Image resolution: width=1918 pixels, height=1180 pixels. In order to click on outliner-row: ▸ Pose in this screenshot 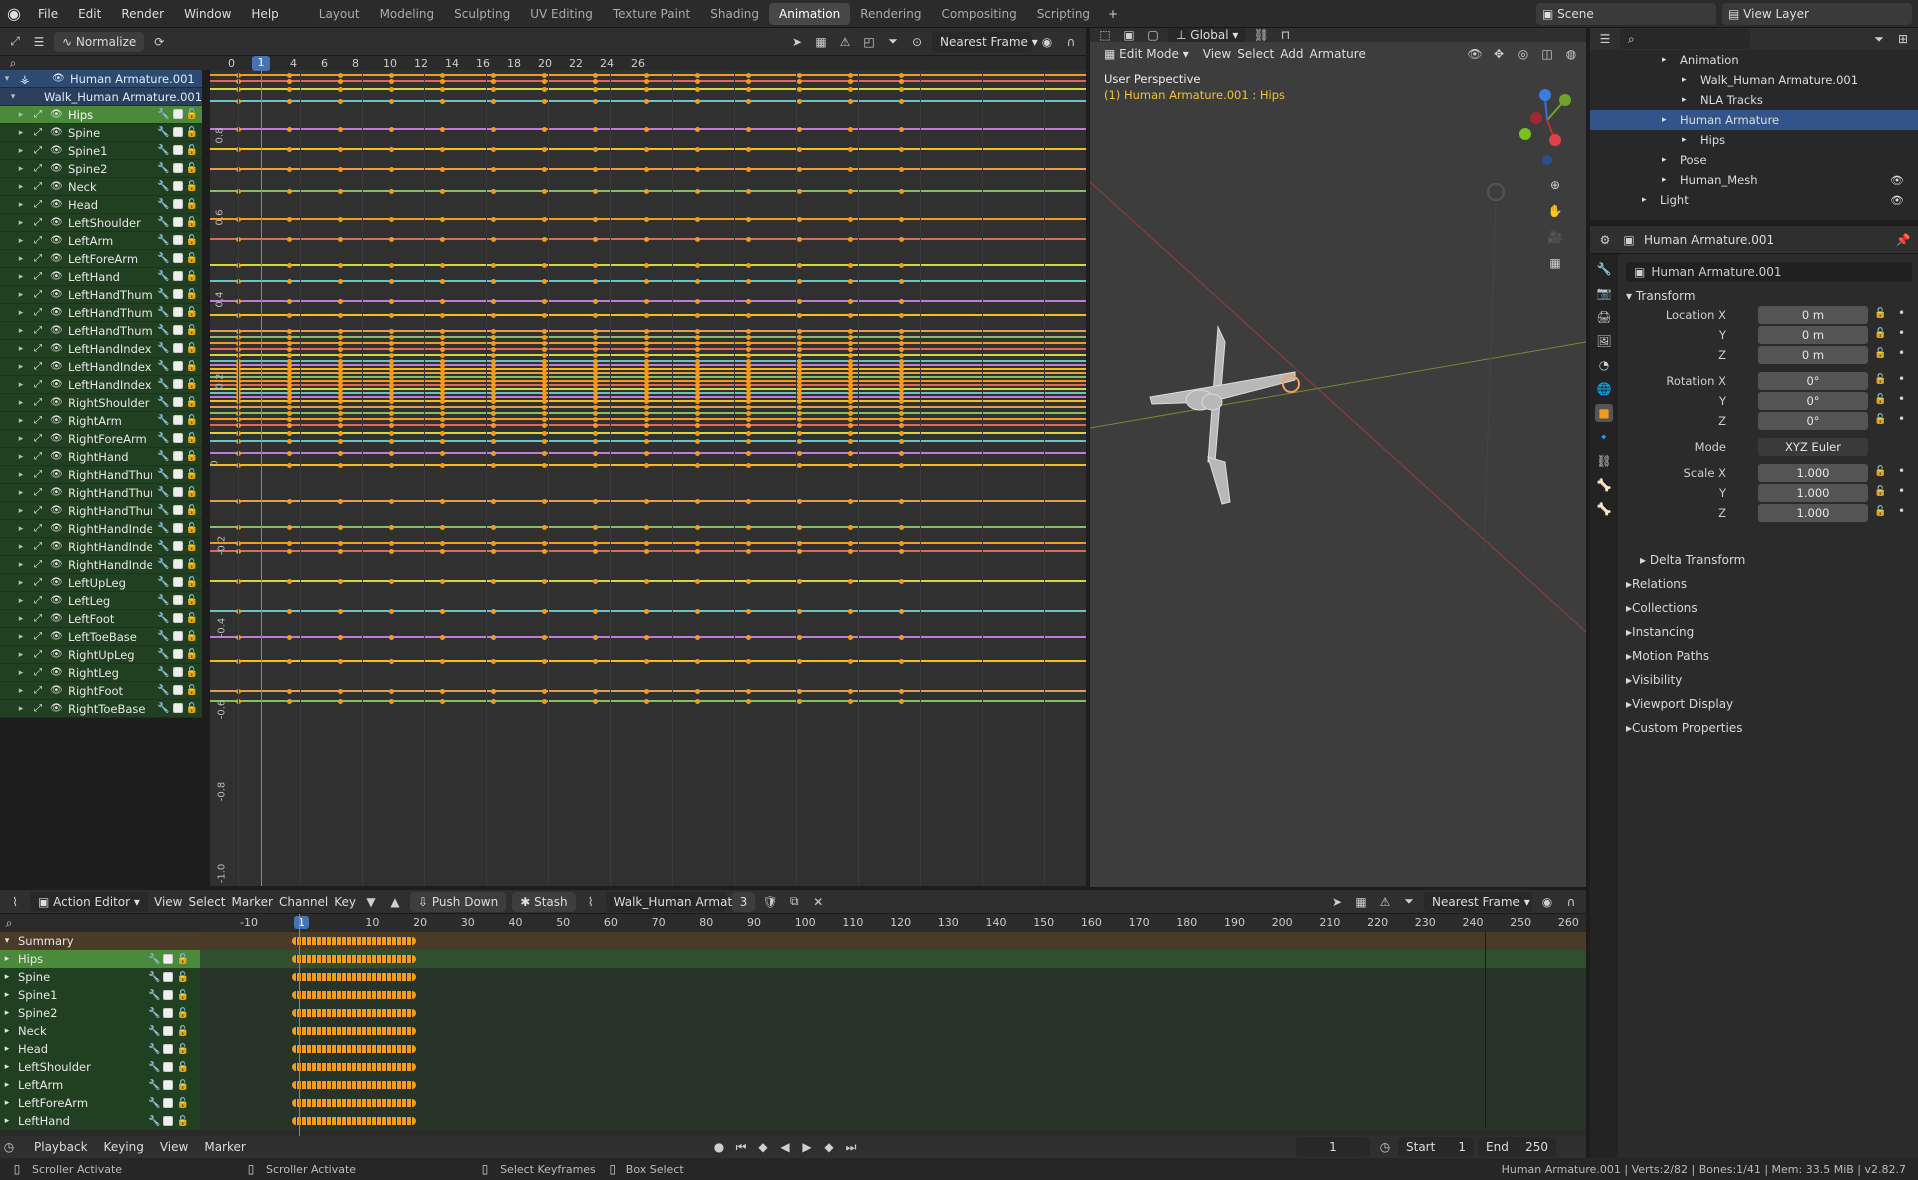, I will do `click(1754, 160)`.